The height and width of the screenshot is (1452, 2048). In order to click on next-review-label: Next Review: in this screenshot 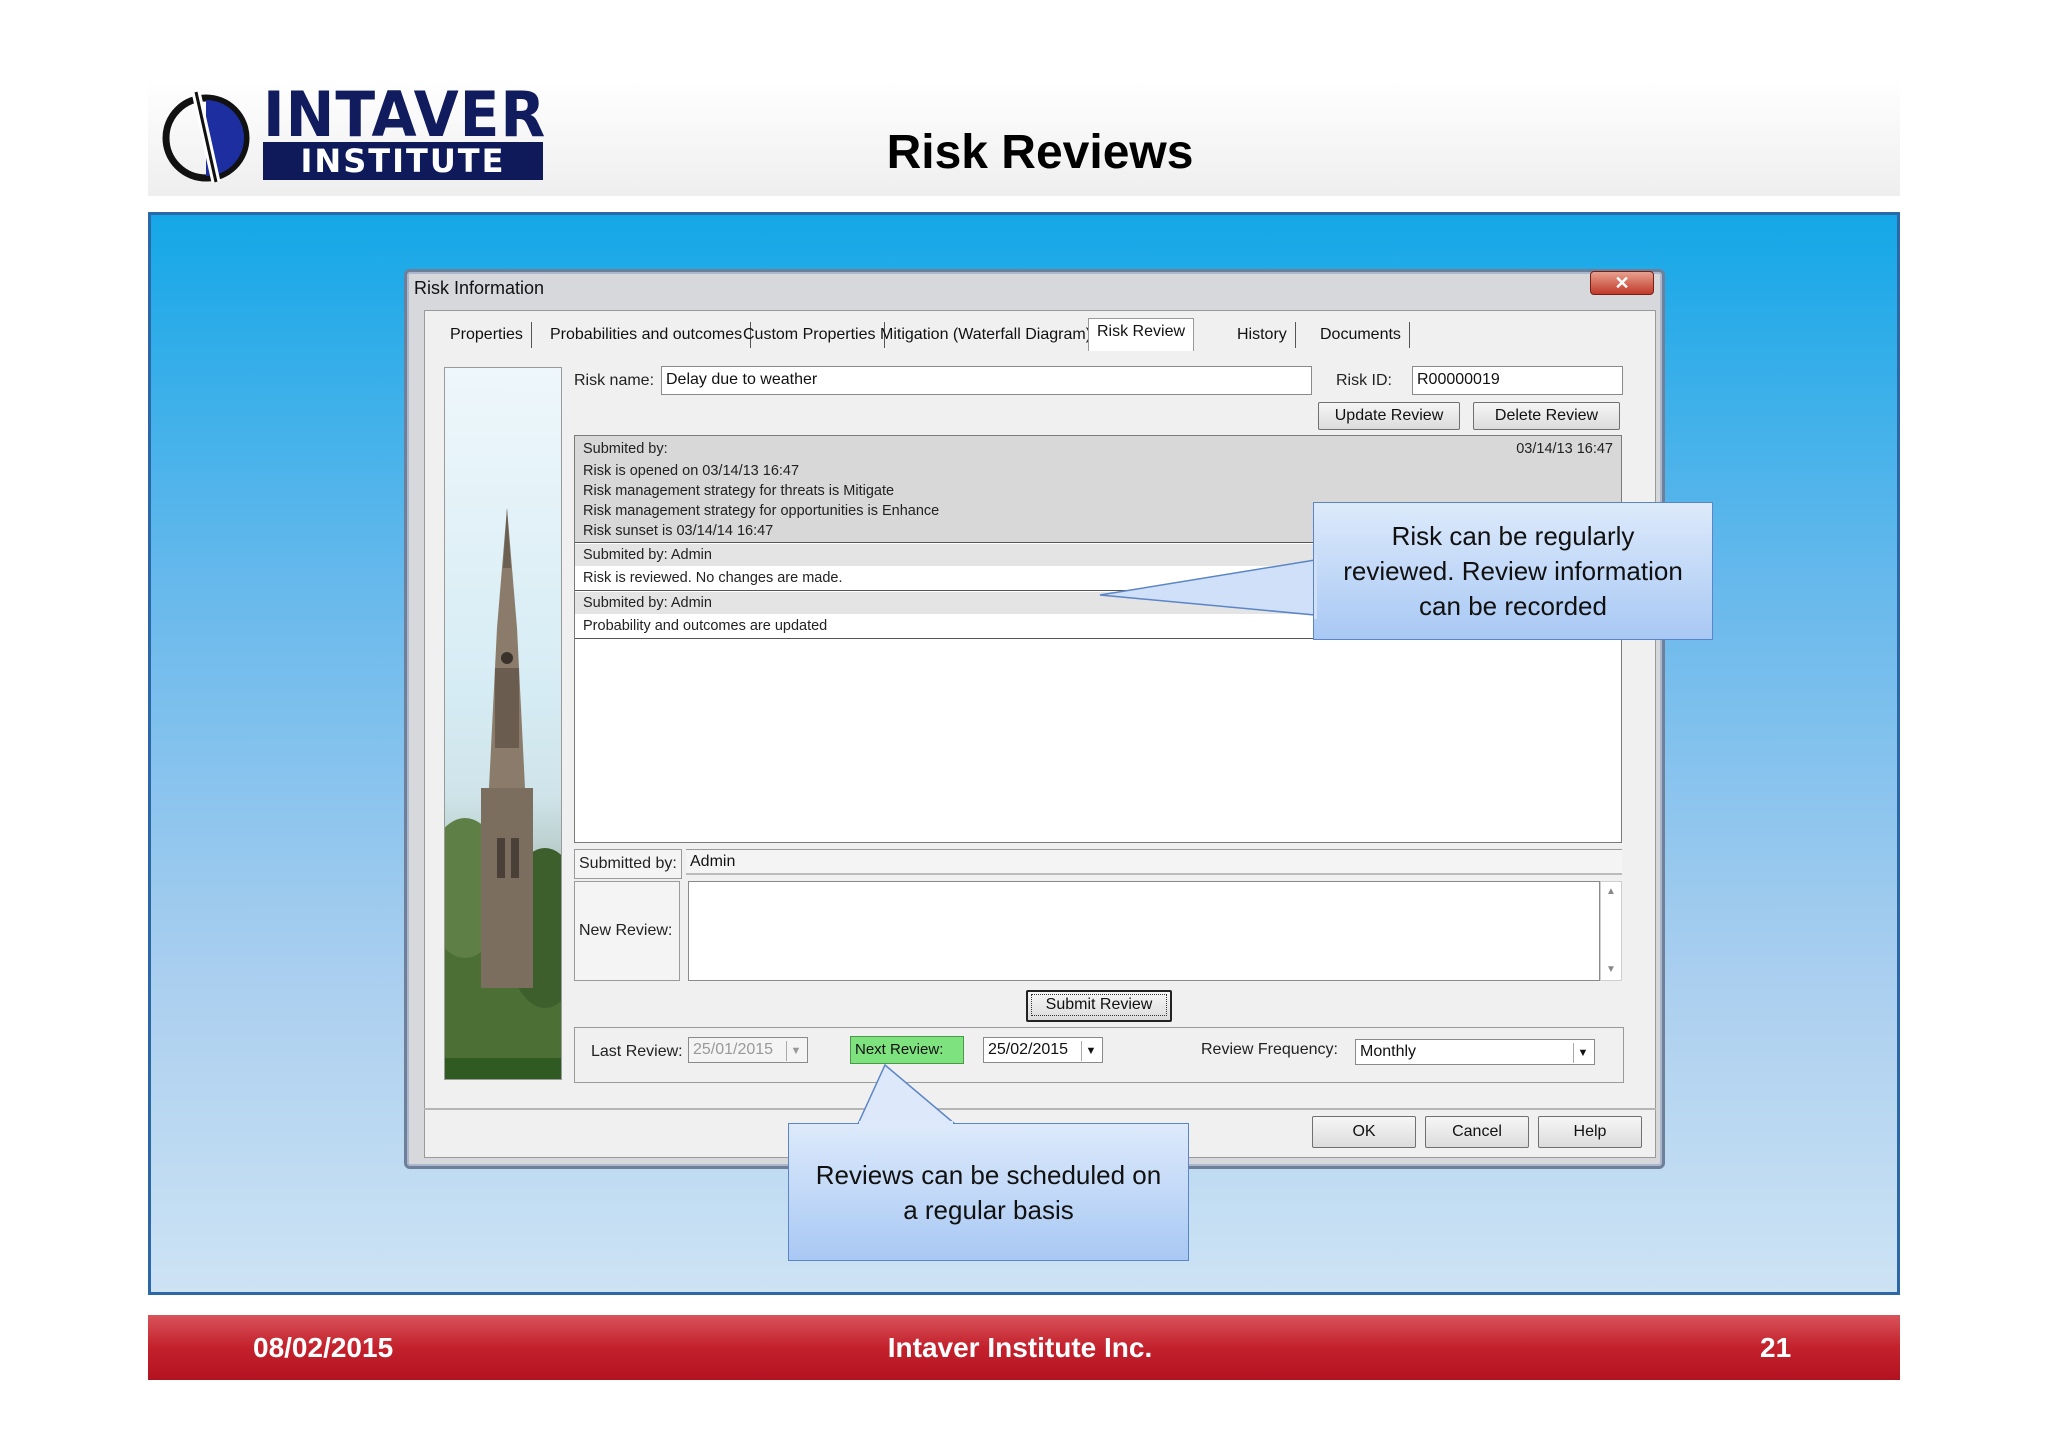, I will do `click(907, 1050)`.